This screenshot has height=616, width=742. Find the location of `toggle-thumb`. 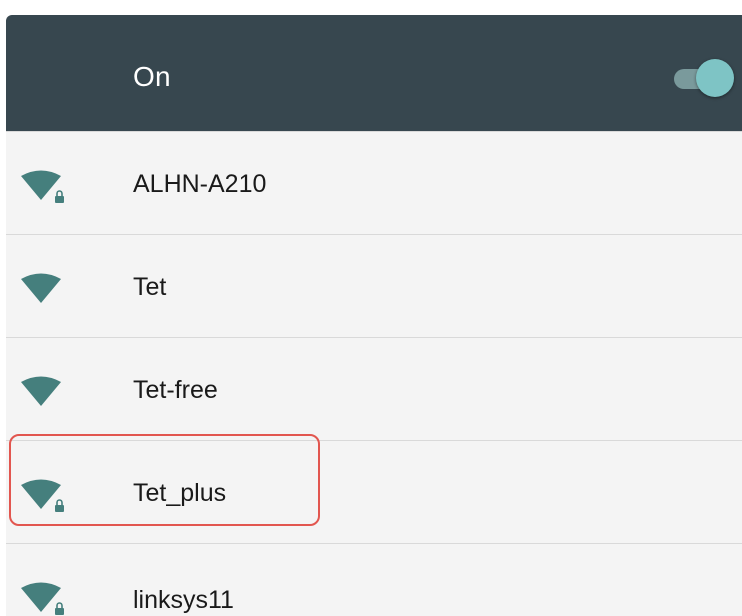

toggle-thumb is located at coordinates (715, 78).